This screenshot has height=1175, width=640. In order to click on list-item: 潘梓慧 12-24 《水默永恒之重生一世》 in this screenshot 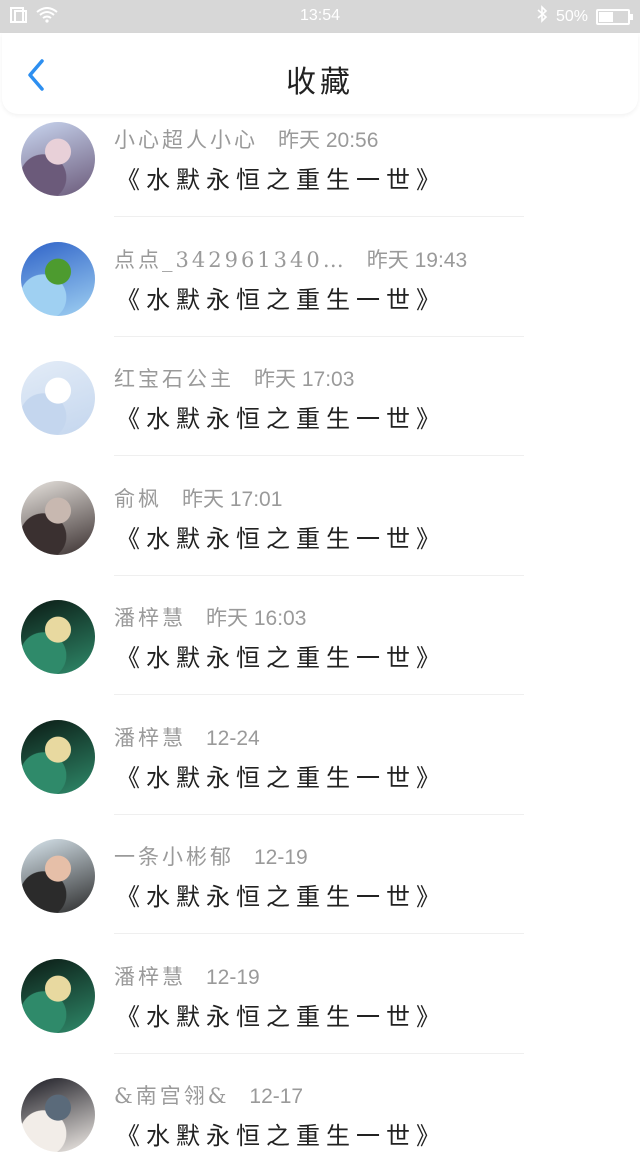, I will do `click(320, 757)`.